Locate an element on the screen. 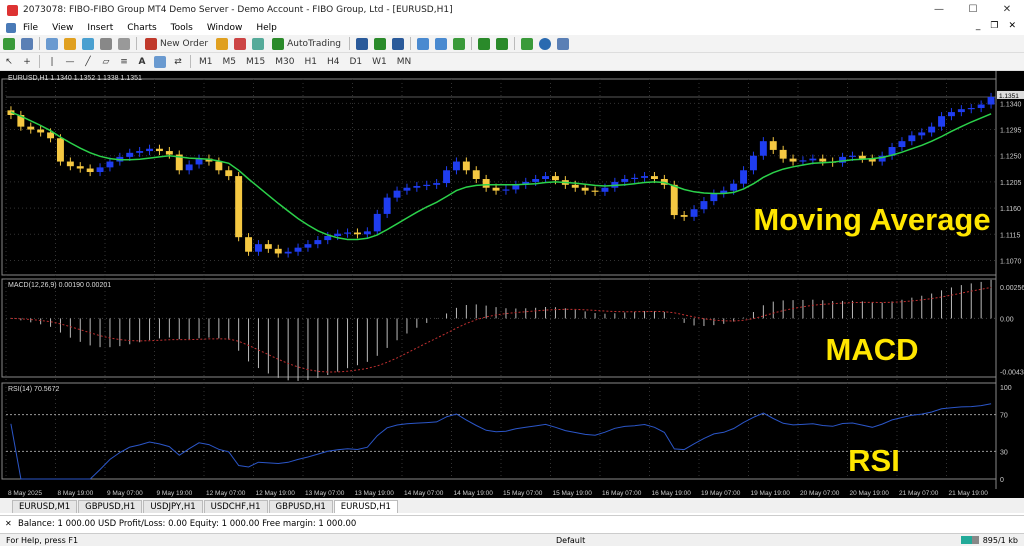  bar-chart-button is located at coordinates (362, 44).